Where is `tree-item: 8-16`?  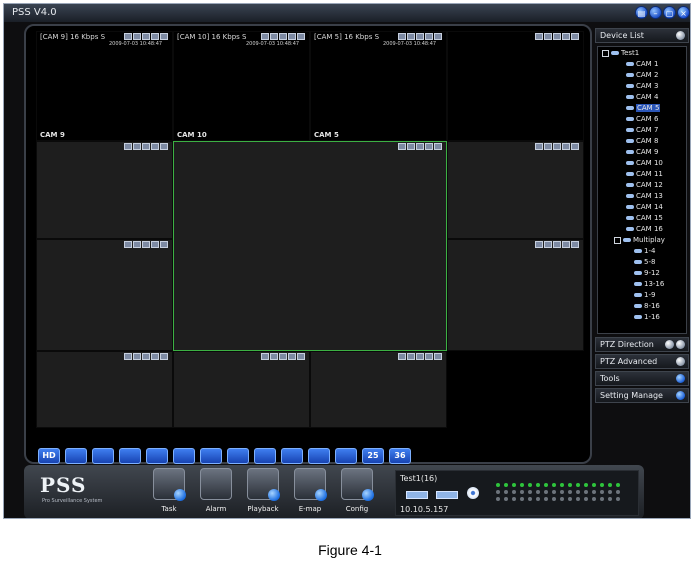
tree-item: 8-16 is located at coordinates (647, 306).